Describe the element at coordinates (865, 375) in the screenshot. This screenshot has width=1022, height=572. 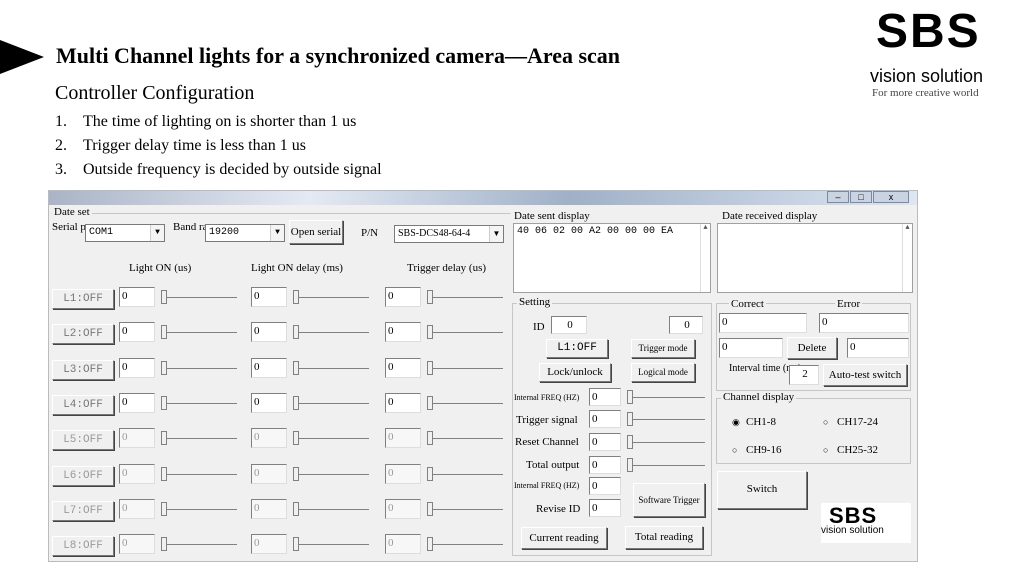
I see `auto-test-switch-button: Auto-test switch` at that location.